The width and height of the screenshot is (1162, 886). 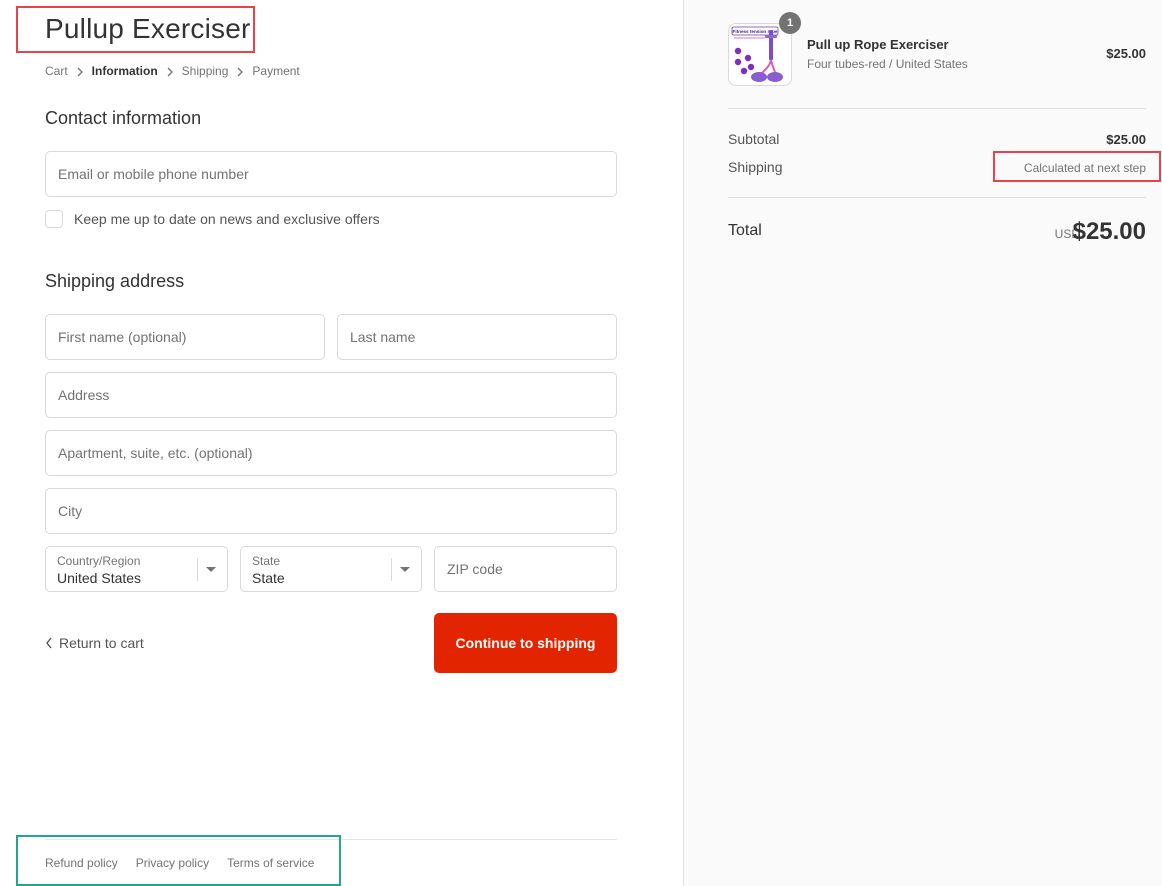 What do you see at coordinates (123, 118) in the screenshot?
I see `contact-heading: Contact information` at bounding box center [123, 118].